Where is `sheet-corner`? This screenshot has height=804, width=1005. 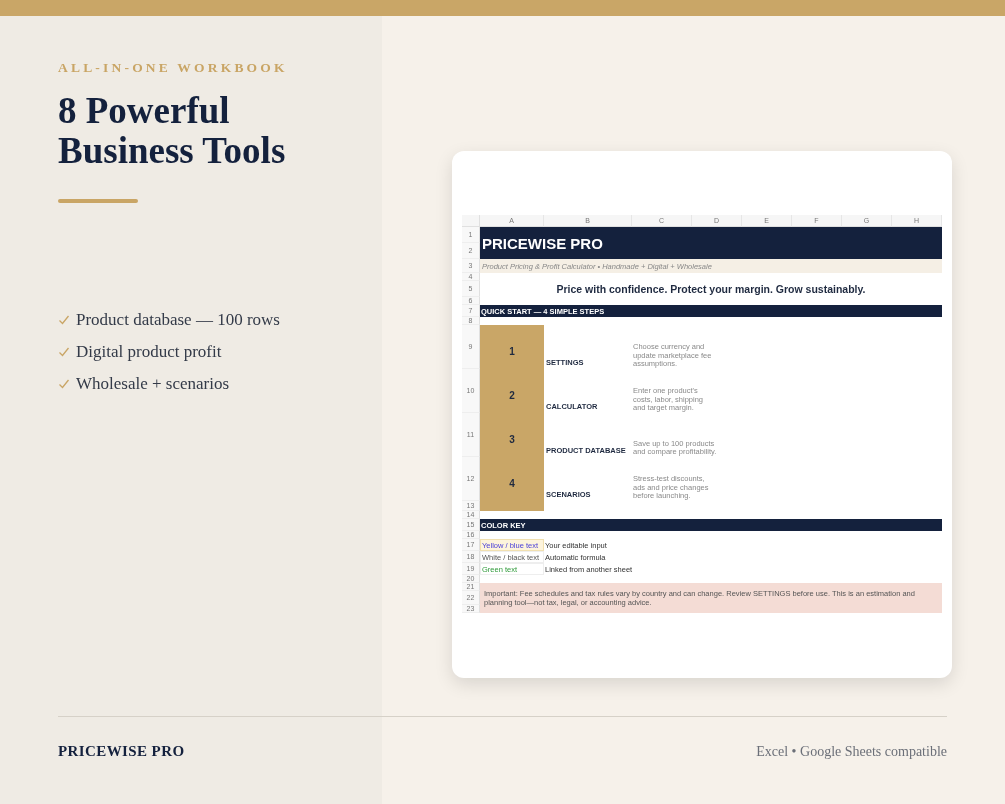
sheet-corner is located at coordinates (471, 221).